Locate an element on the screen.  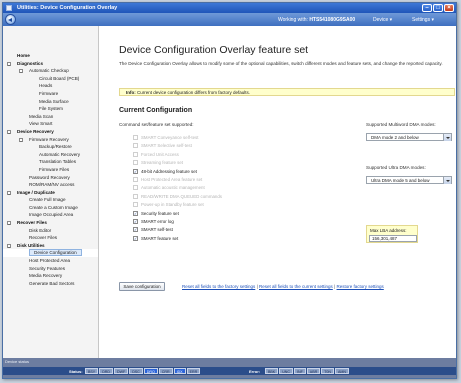
sidebar-item: View Smart is located at coordinates (50, 124).